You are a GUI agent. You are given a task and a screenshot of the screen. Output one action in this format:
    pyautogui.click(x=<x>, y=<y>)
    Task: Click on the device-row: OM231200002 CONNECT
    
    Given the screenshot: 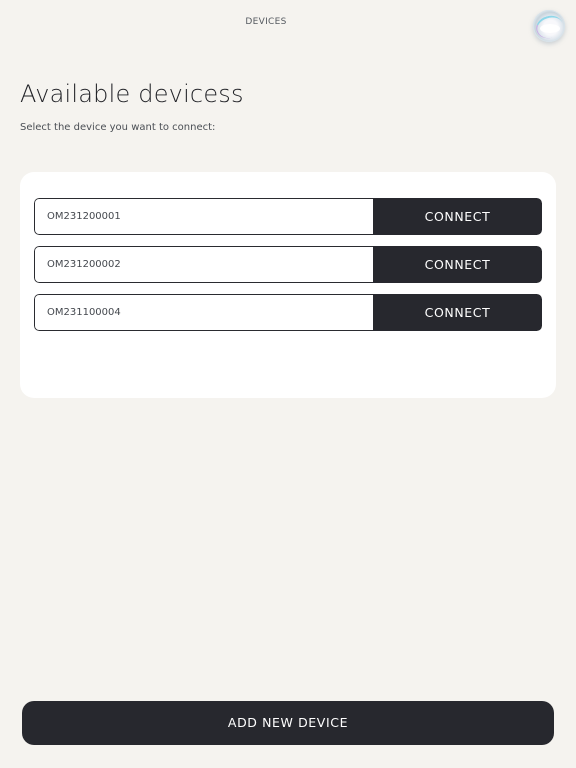 What is the action you would take?
    pyautogui.click(x=288, y=264)
    